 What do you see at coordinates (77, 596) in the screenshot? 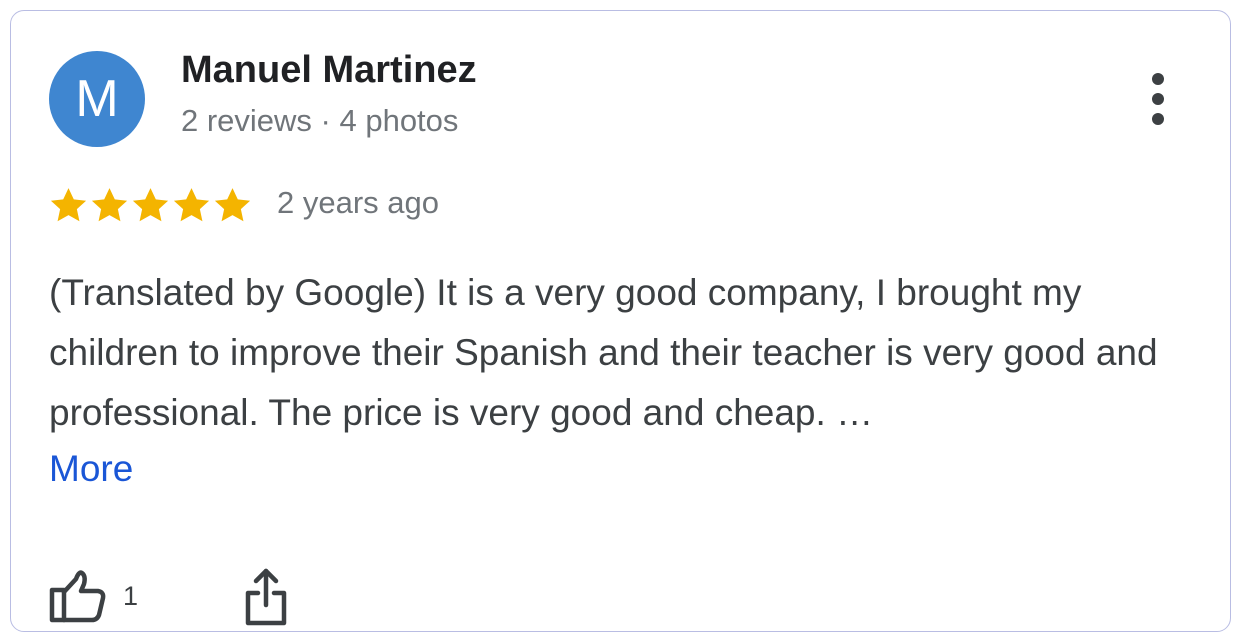
I see `thumb-up-icon` at bounding box center [77, 596].